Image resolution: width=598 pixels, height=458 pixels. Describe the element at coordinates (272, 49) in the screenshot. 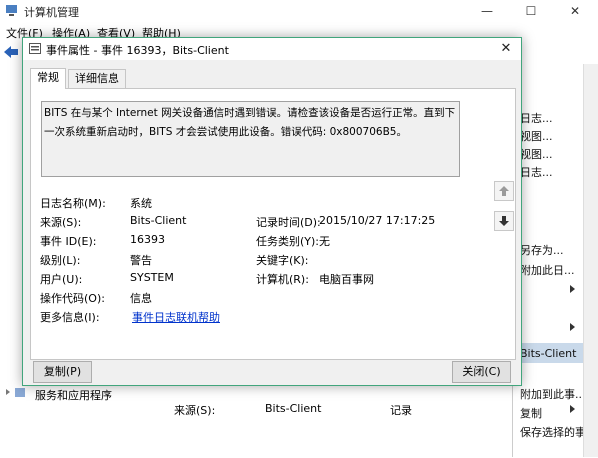

I see `dialog-title-bar: 事件属性 - 事件 16393，Bits-Client ✕` at that location.